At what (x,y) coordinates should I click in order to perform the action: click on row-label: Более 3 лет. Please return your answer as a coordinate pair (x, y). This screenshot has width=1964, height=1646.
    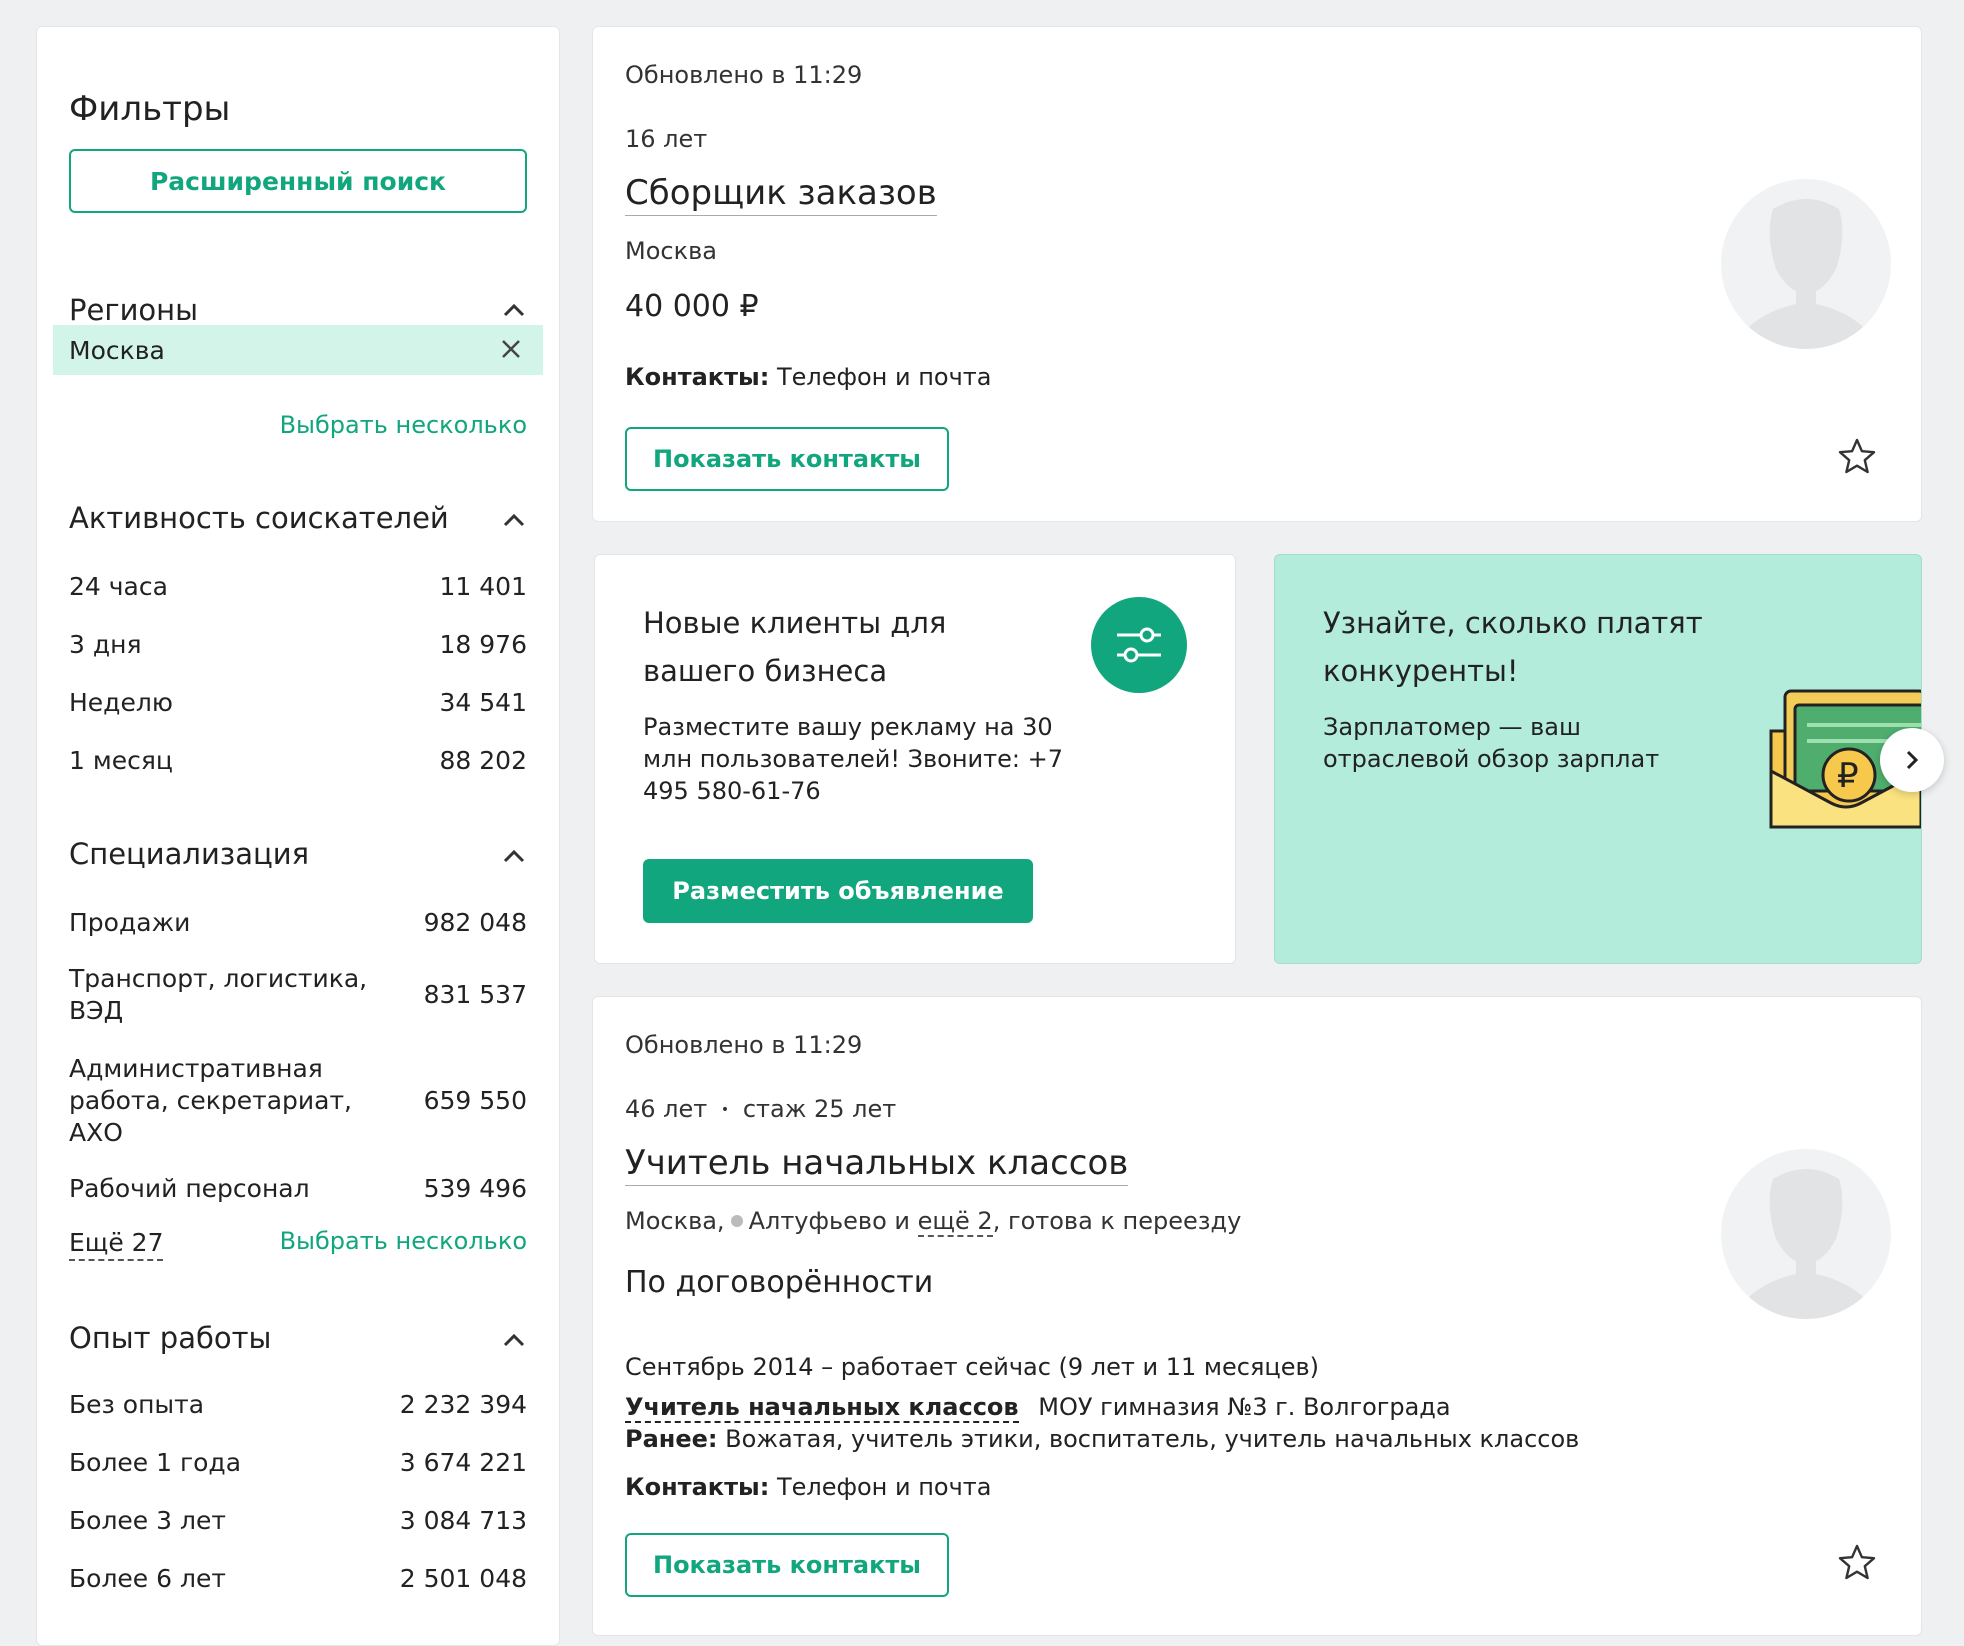
    Looking at the image, I should click on (147, 1520).